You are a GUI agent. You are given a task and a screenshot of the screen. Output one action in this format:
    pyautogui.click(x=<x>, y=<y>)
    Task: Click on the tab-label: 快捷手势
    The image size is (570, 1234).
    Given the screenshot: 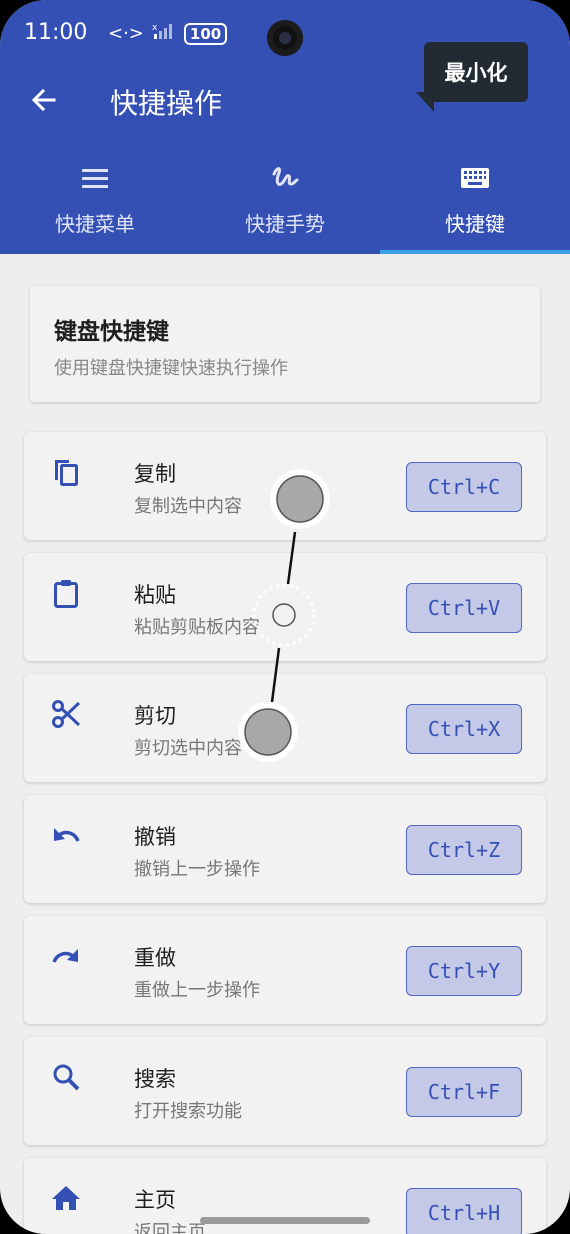 What is the action you would take?
    pyautogui.click(x=285, y=224)
    